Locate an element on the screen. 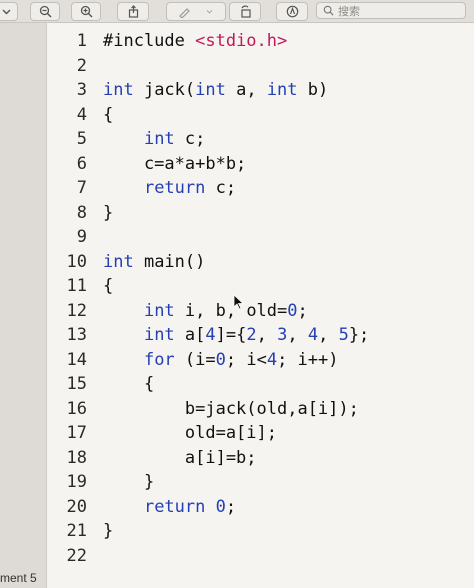  code-line: 3 int jack(int a, int b) is located at coordinates (260, 90).